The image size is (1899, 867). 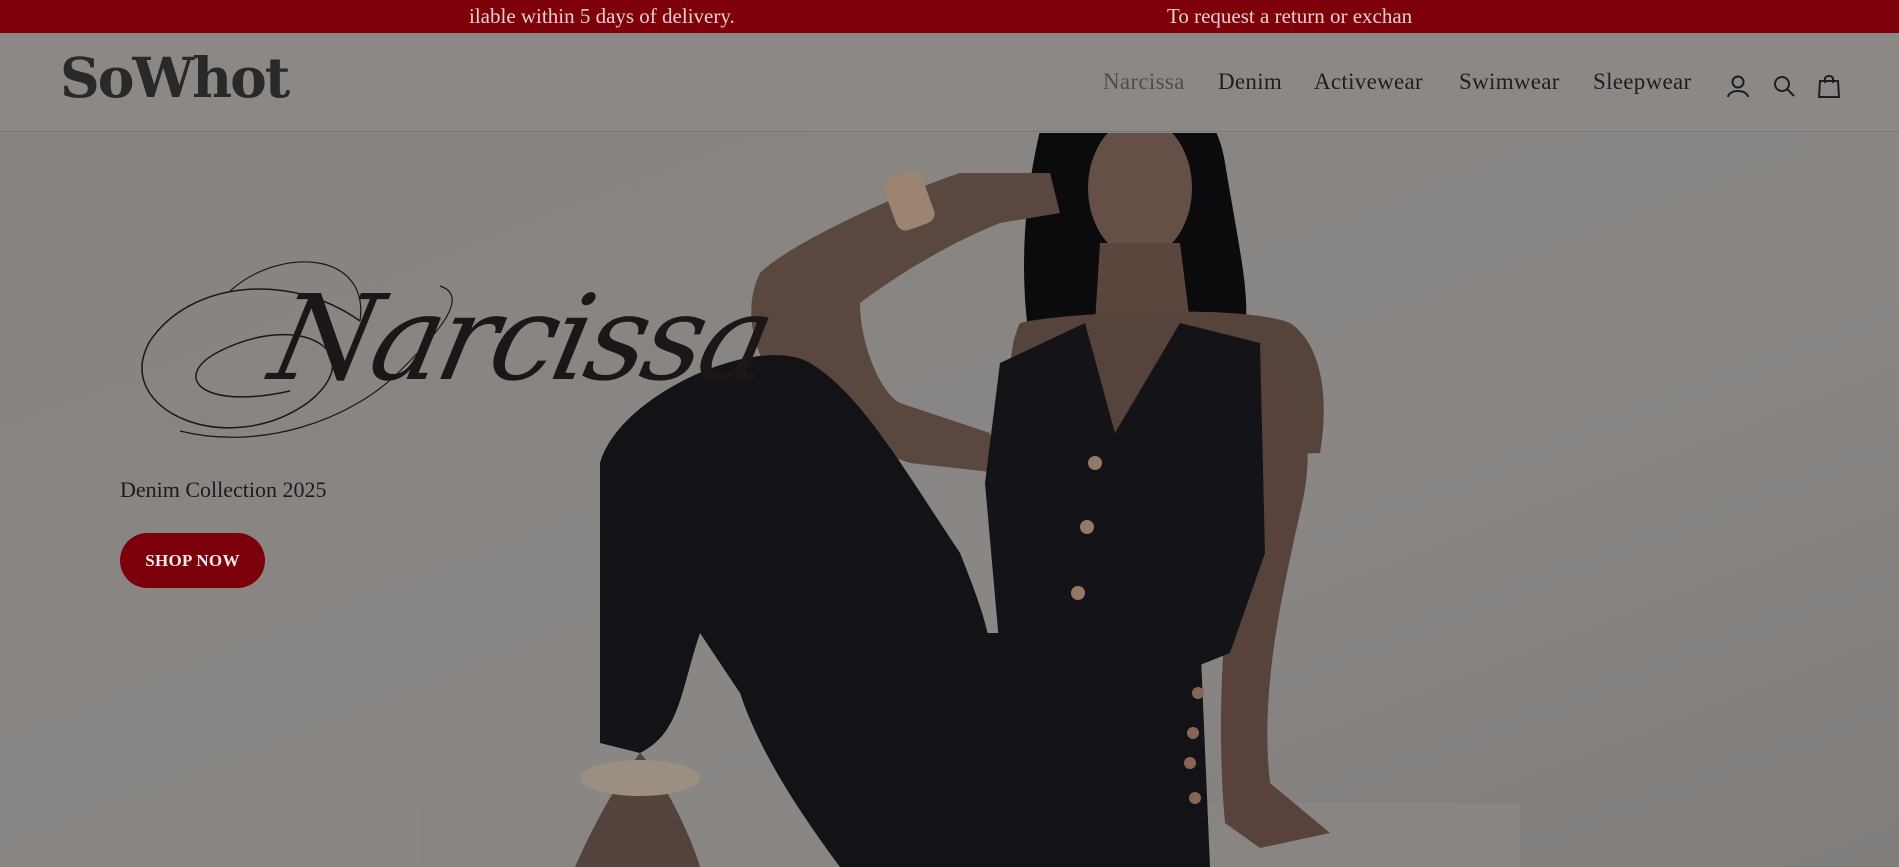 I want to click on hero-subtitle: Denim Collection 2025, so click(x=223, y=489).